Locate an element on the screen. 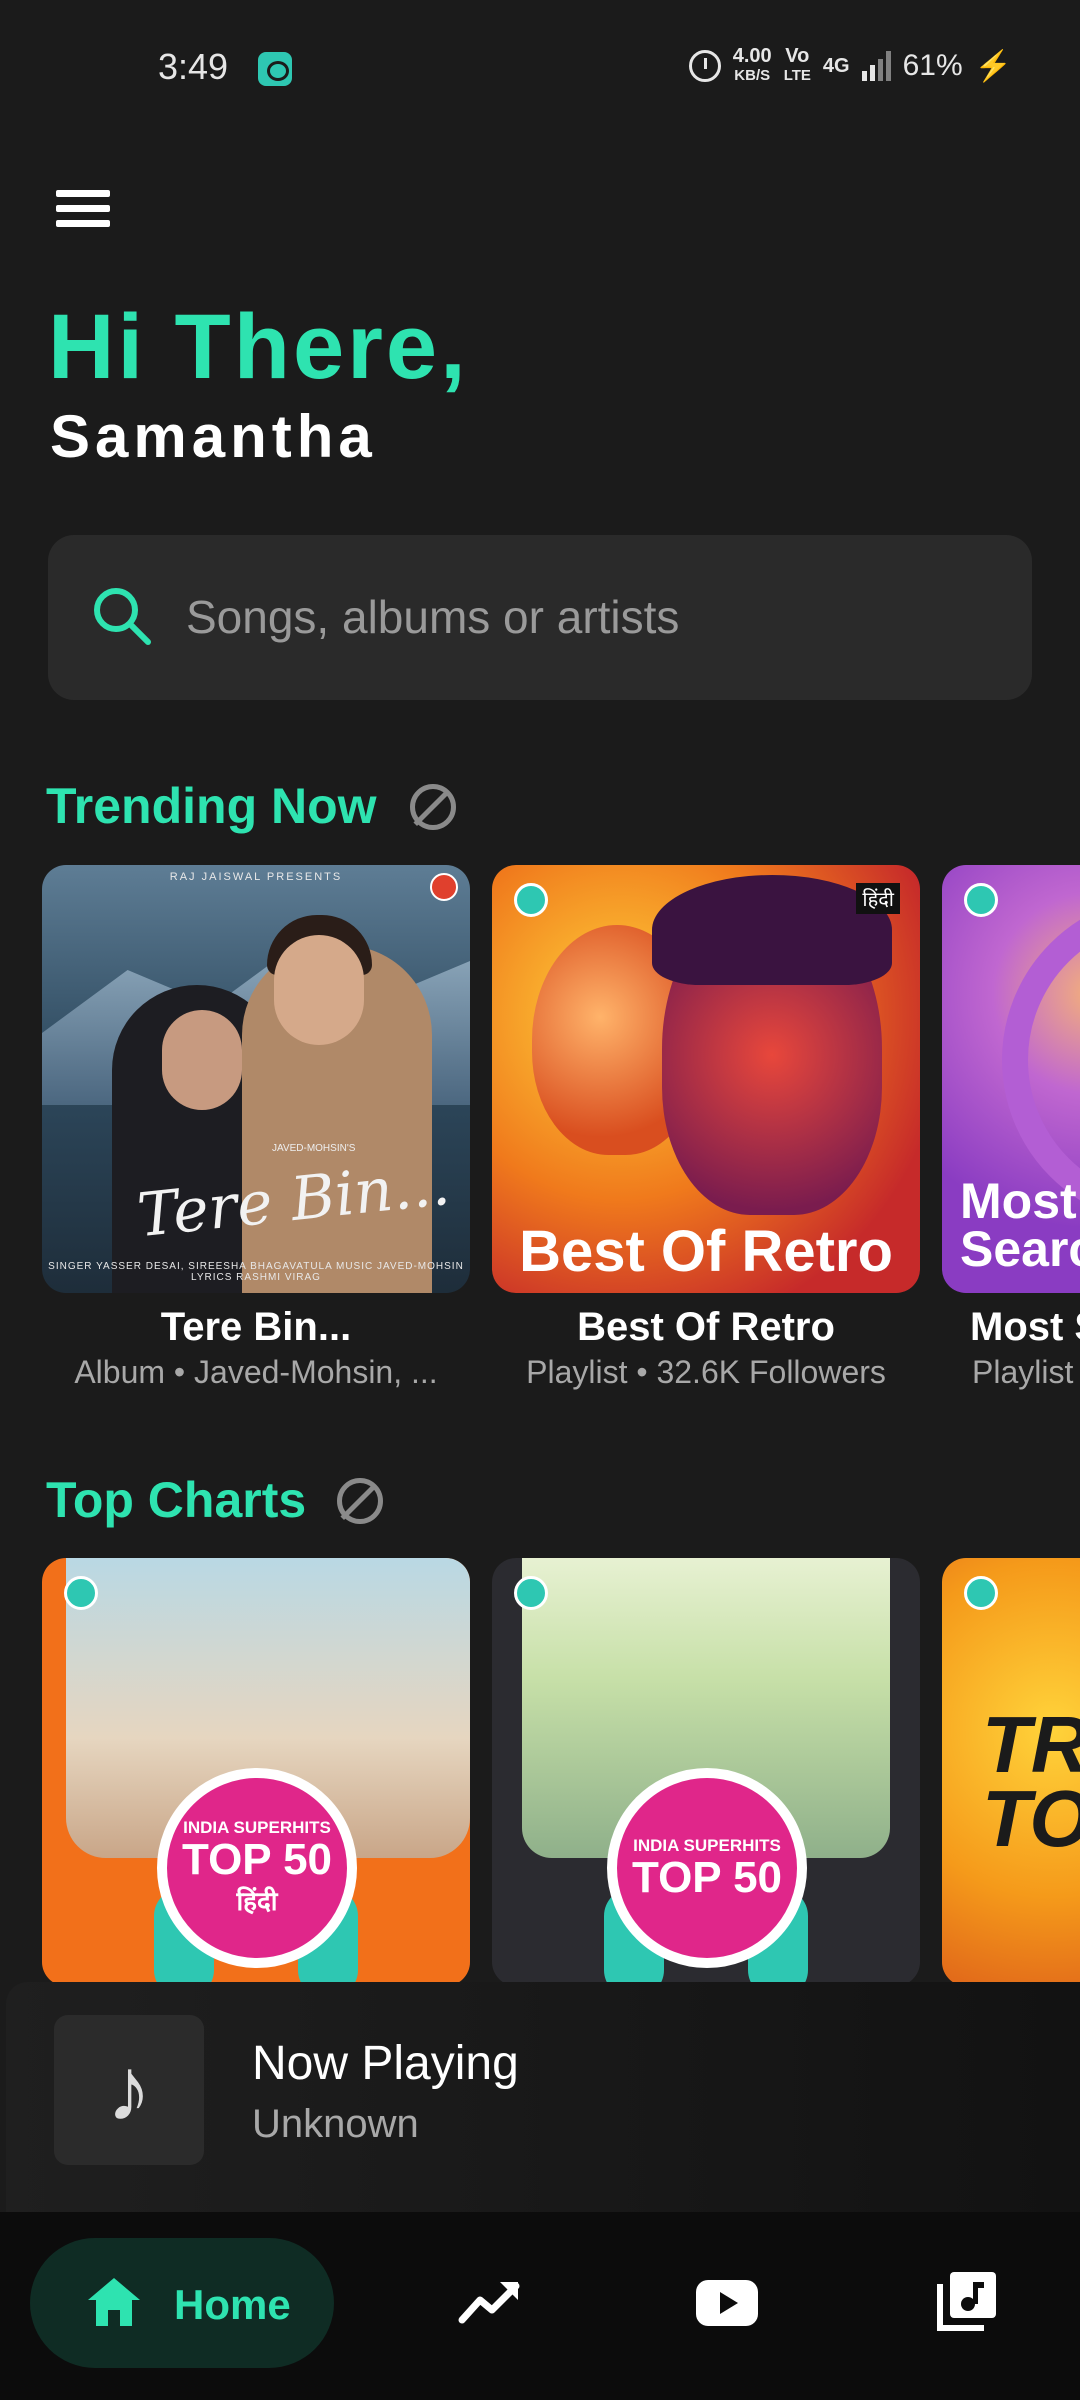 The image size is (1080, 2400). card-subtitle: Playlist • 32.6K Followers is located at coordinates (706, 1372).